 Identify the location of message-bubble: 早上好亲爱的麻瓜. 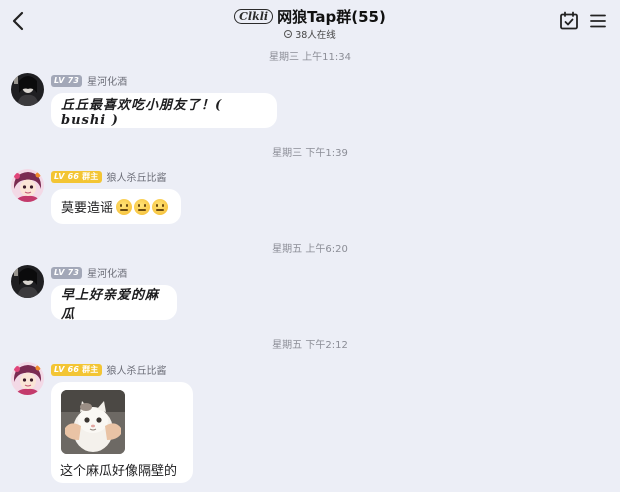
(114, 303).